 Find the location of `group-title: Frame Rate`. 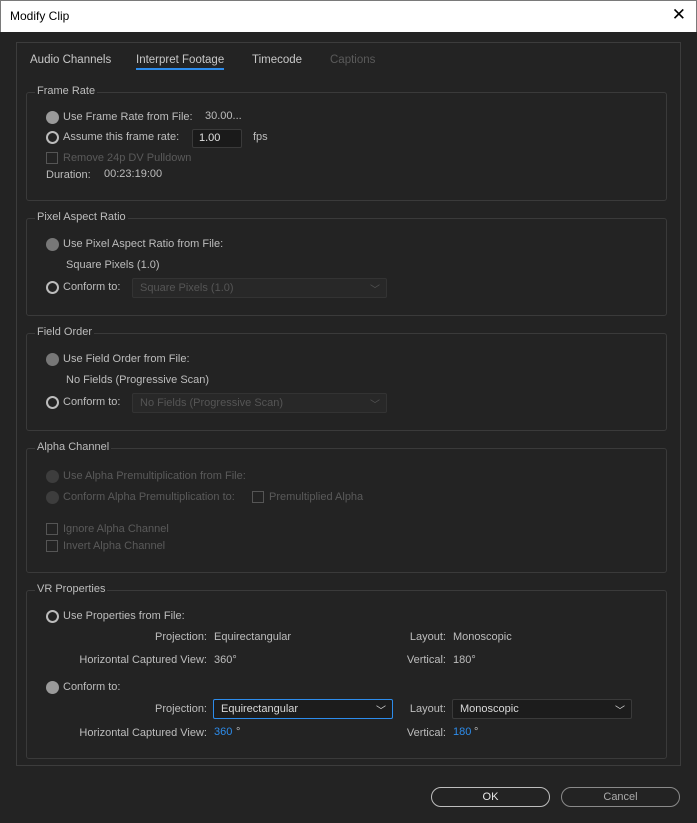

group-title: Frame Rate is located at coordinates (66, 91).